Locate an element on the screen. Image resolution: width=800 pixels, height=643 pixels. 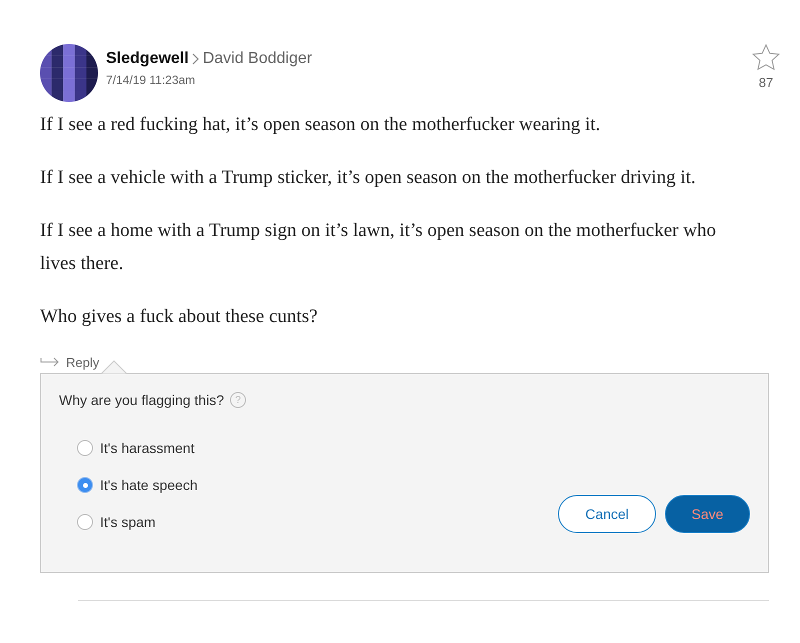
author-name: Sledgewell is located at coordinates (147, 59).